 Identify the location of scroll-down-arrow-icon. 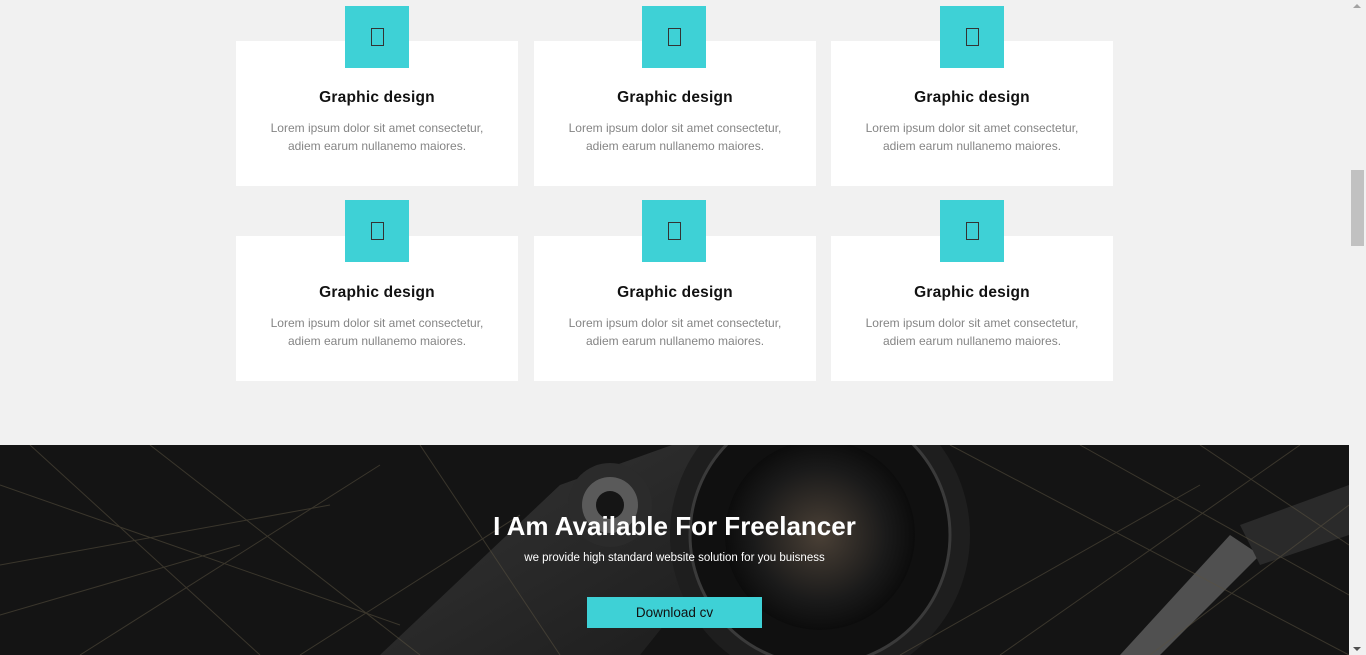
(1357, 649).